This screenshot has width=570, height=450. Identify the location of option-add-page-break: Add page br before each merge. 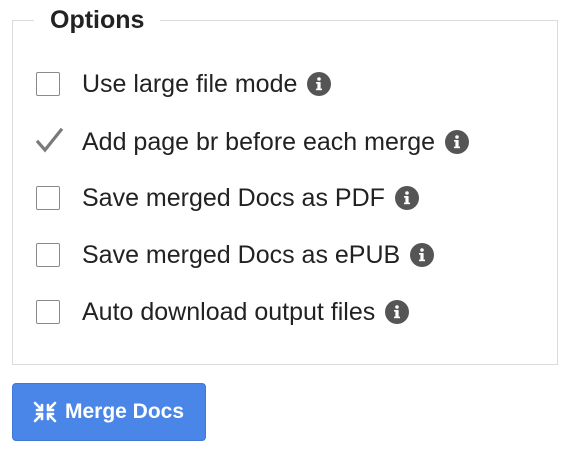
(252, 142).